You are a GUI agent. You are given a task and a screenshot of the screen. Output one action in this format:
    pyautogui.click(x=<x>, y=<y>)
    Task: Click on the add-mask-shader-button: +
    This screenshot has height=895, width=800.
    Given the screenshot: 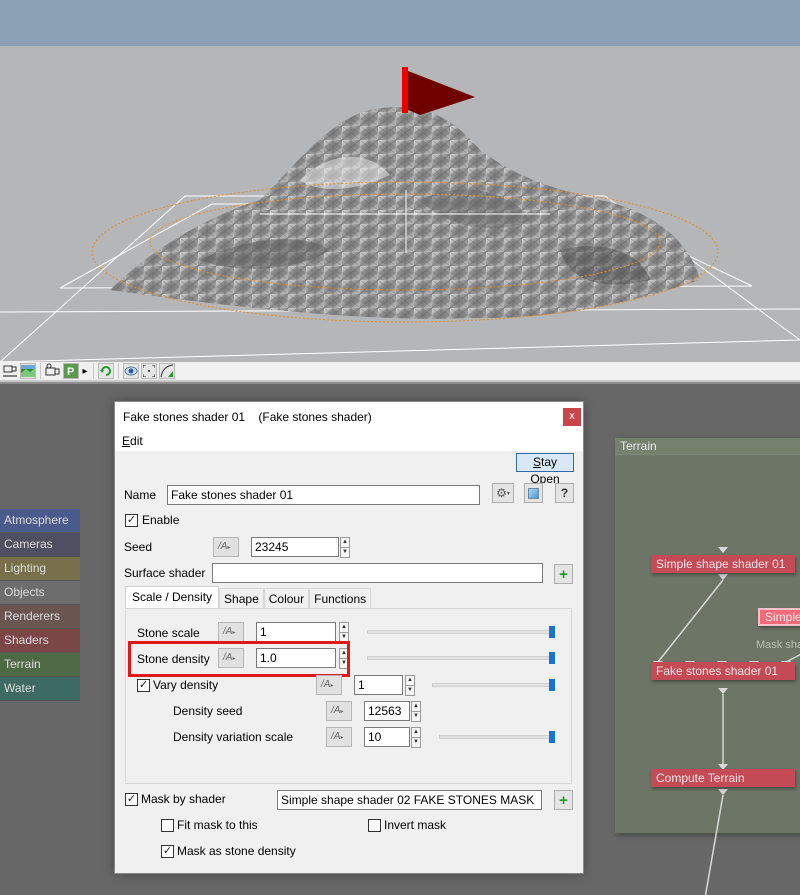 What is the action you would take?
    pyautogui.click(x=563, y=800)
    